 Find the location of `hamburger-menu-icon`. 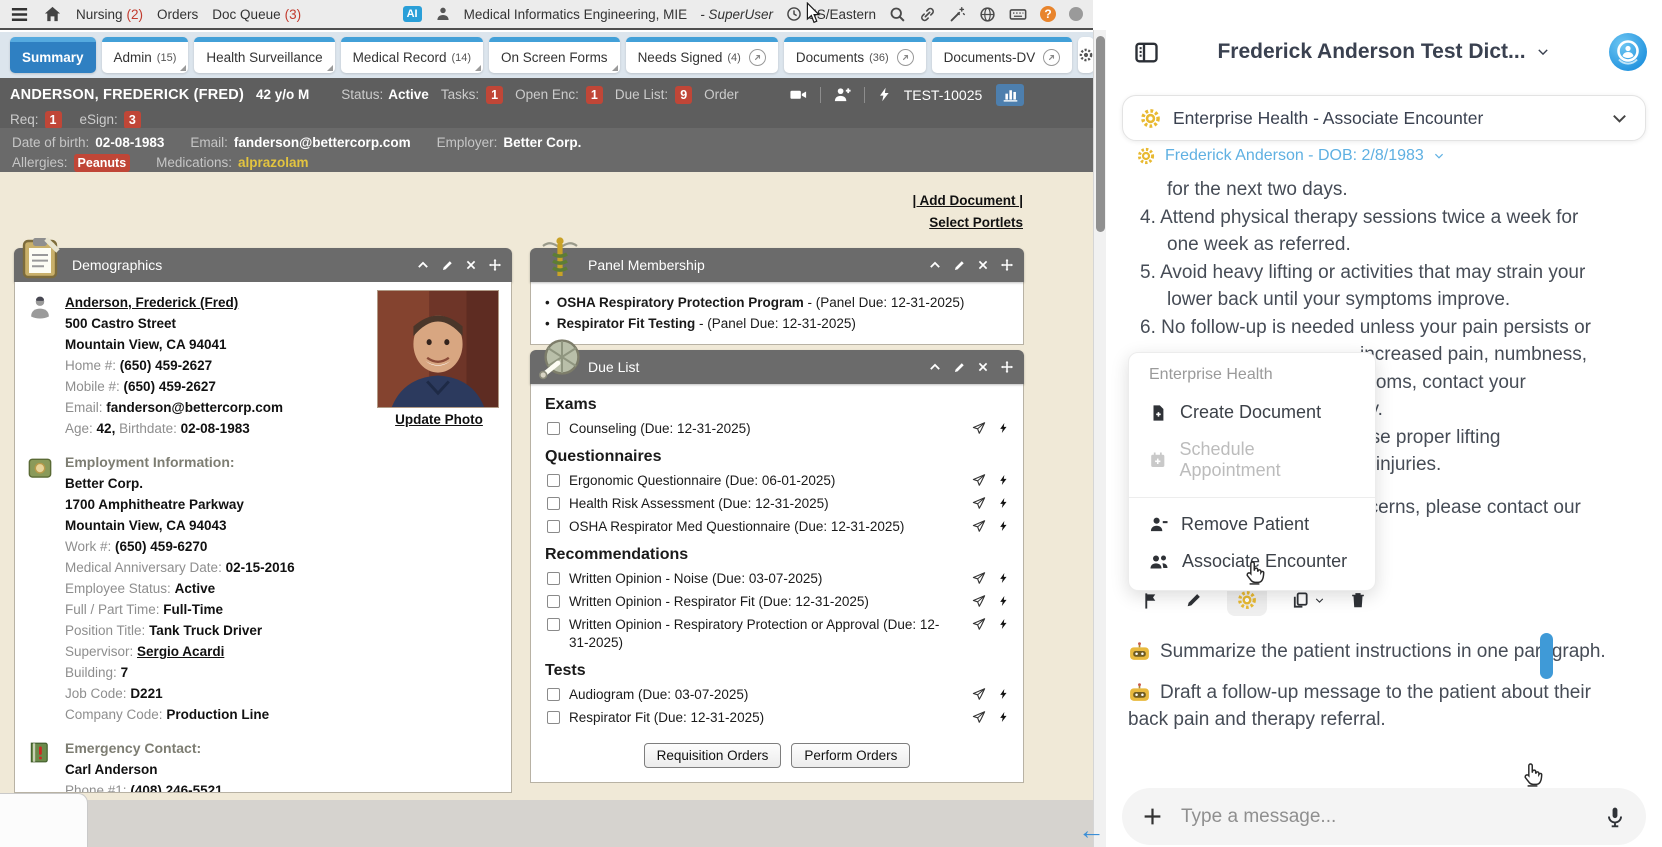

hamburger-menu-icon is located at coordinates (19, 14).